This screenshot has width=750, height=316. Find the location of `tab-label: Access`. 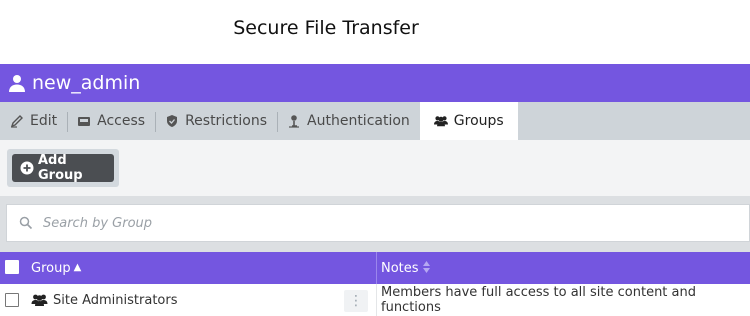

tab-label: Access is located at coordinates (121, 121).